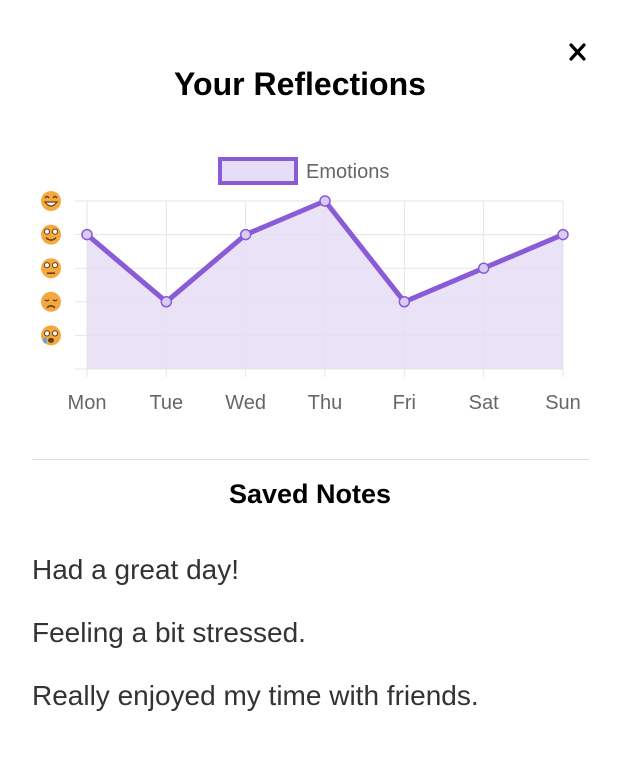  Describe the element at coordinates (136, 569) in the screenshot. I see `note-item: Had a great day!` at that location.